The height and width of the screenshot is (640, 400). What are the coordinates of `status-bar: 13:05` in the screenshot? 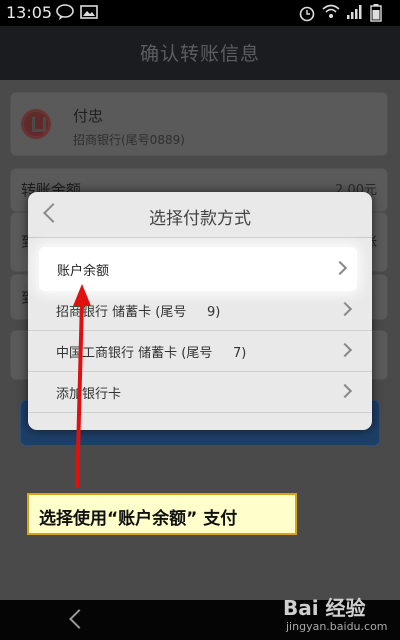 It's located at (200, 13).